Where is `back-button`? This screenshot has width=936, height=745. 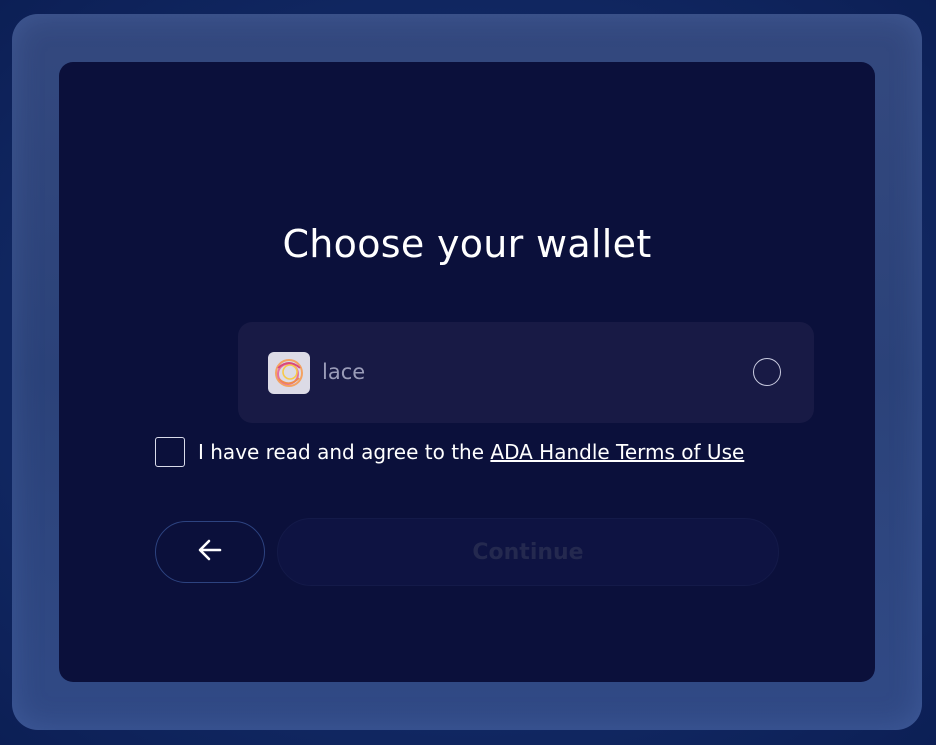 back-button is located at coordinates (210, 552).